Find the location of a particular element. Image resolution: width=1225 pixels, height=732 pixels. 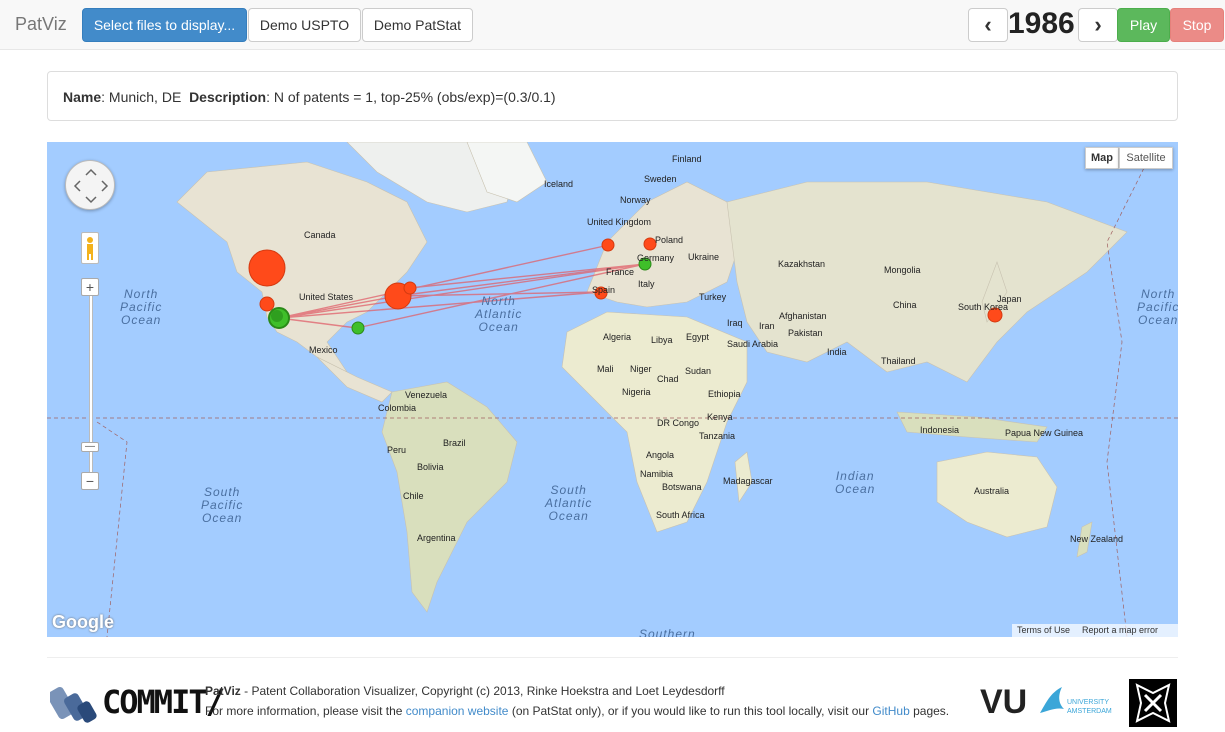

country-label: Indonesia is located at coordinates (940, 430).